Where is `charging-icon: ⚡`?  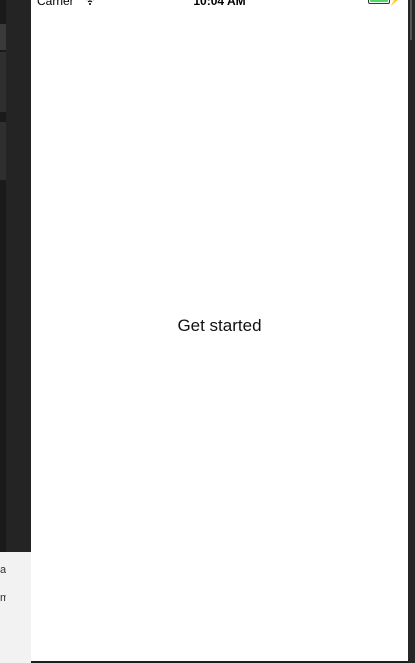 charging-icon: ⚡ is located at coordinates (395, 3).